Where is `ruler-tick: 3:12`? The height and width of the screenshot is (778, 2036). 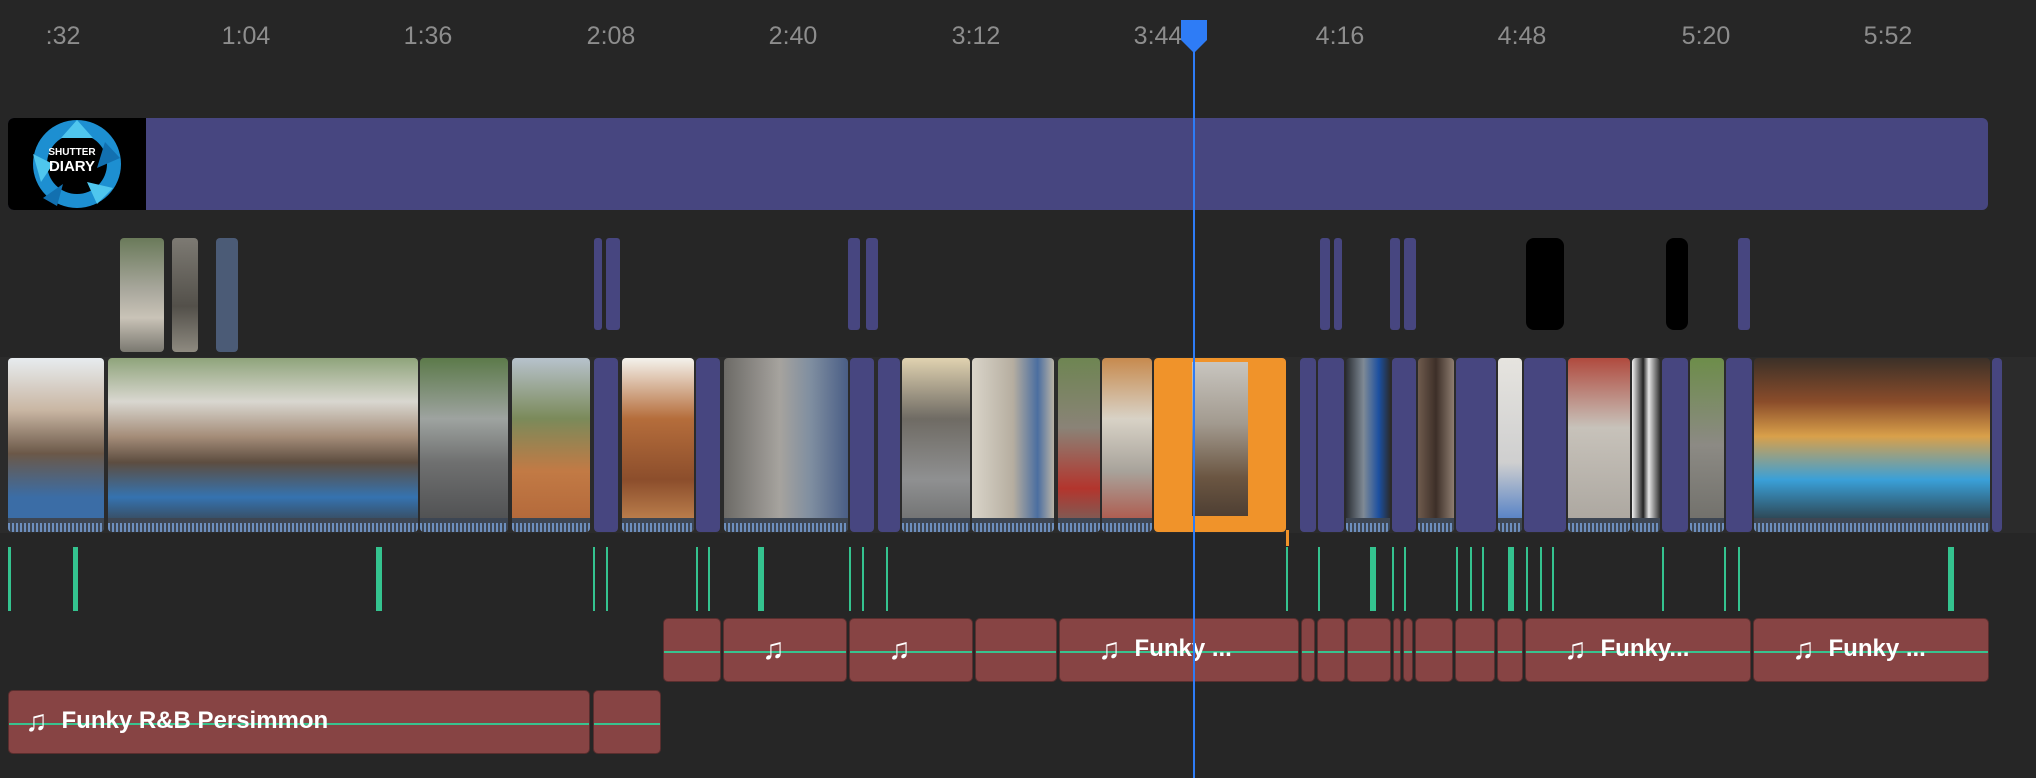 ruler-tick: 3:12 is located at coordinates (976, 36).